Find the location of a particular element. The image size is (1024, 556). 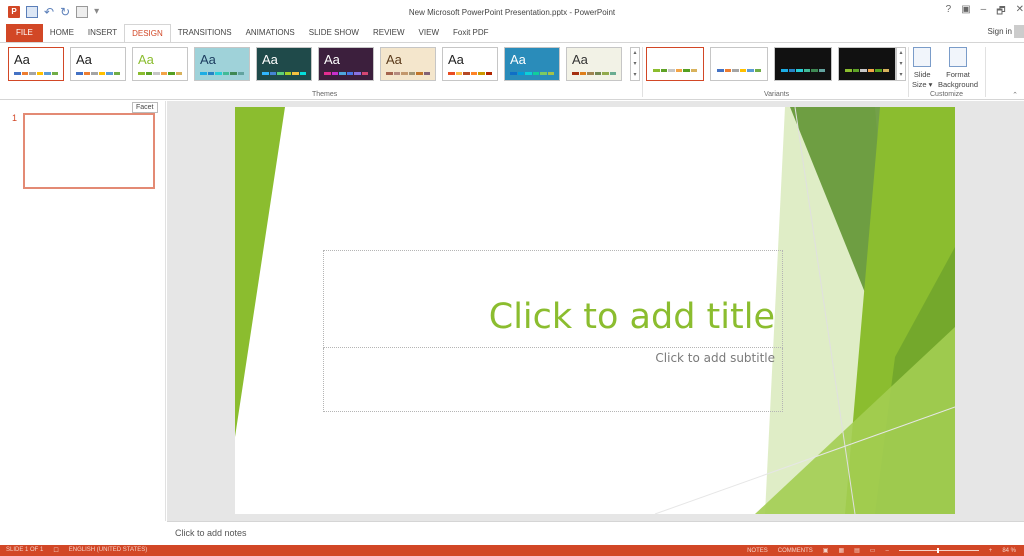

slideshow-view-icon: ▭ is located at coordinates (873, 550).